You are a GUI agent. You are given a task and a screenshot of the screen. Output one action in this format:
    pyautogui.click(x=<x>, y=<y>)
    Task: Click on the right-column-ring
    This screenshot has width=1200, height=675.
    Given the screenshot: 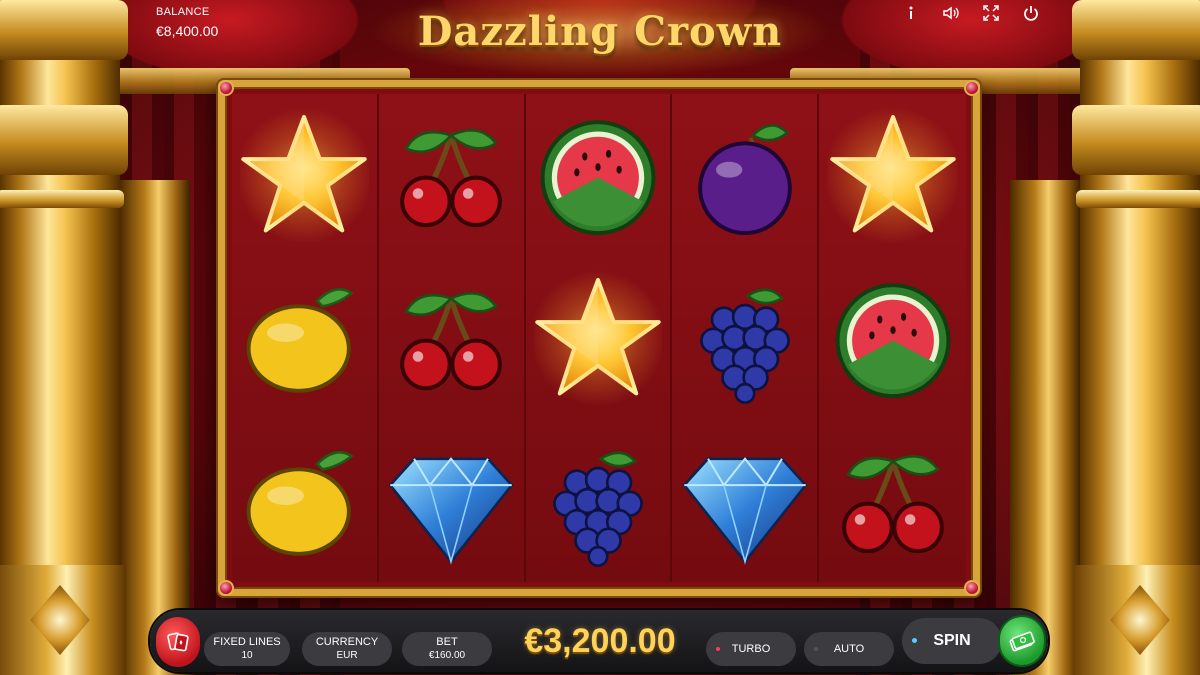 What is the action you would take?
    pyautogui.click(x=1138, y=199)
    